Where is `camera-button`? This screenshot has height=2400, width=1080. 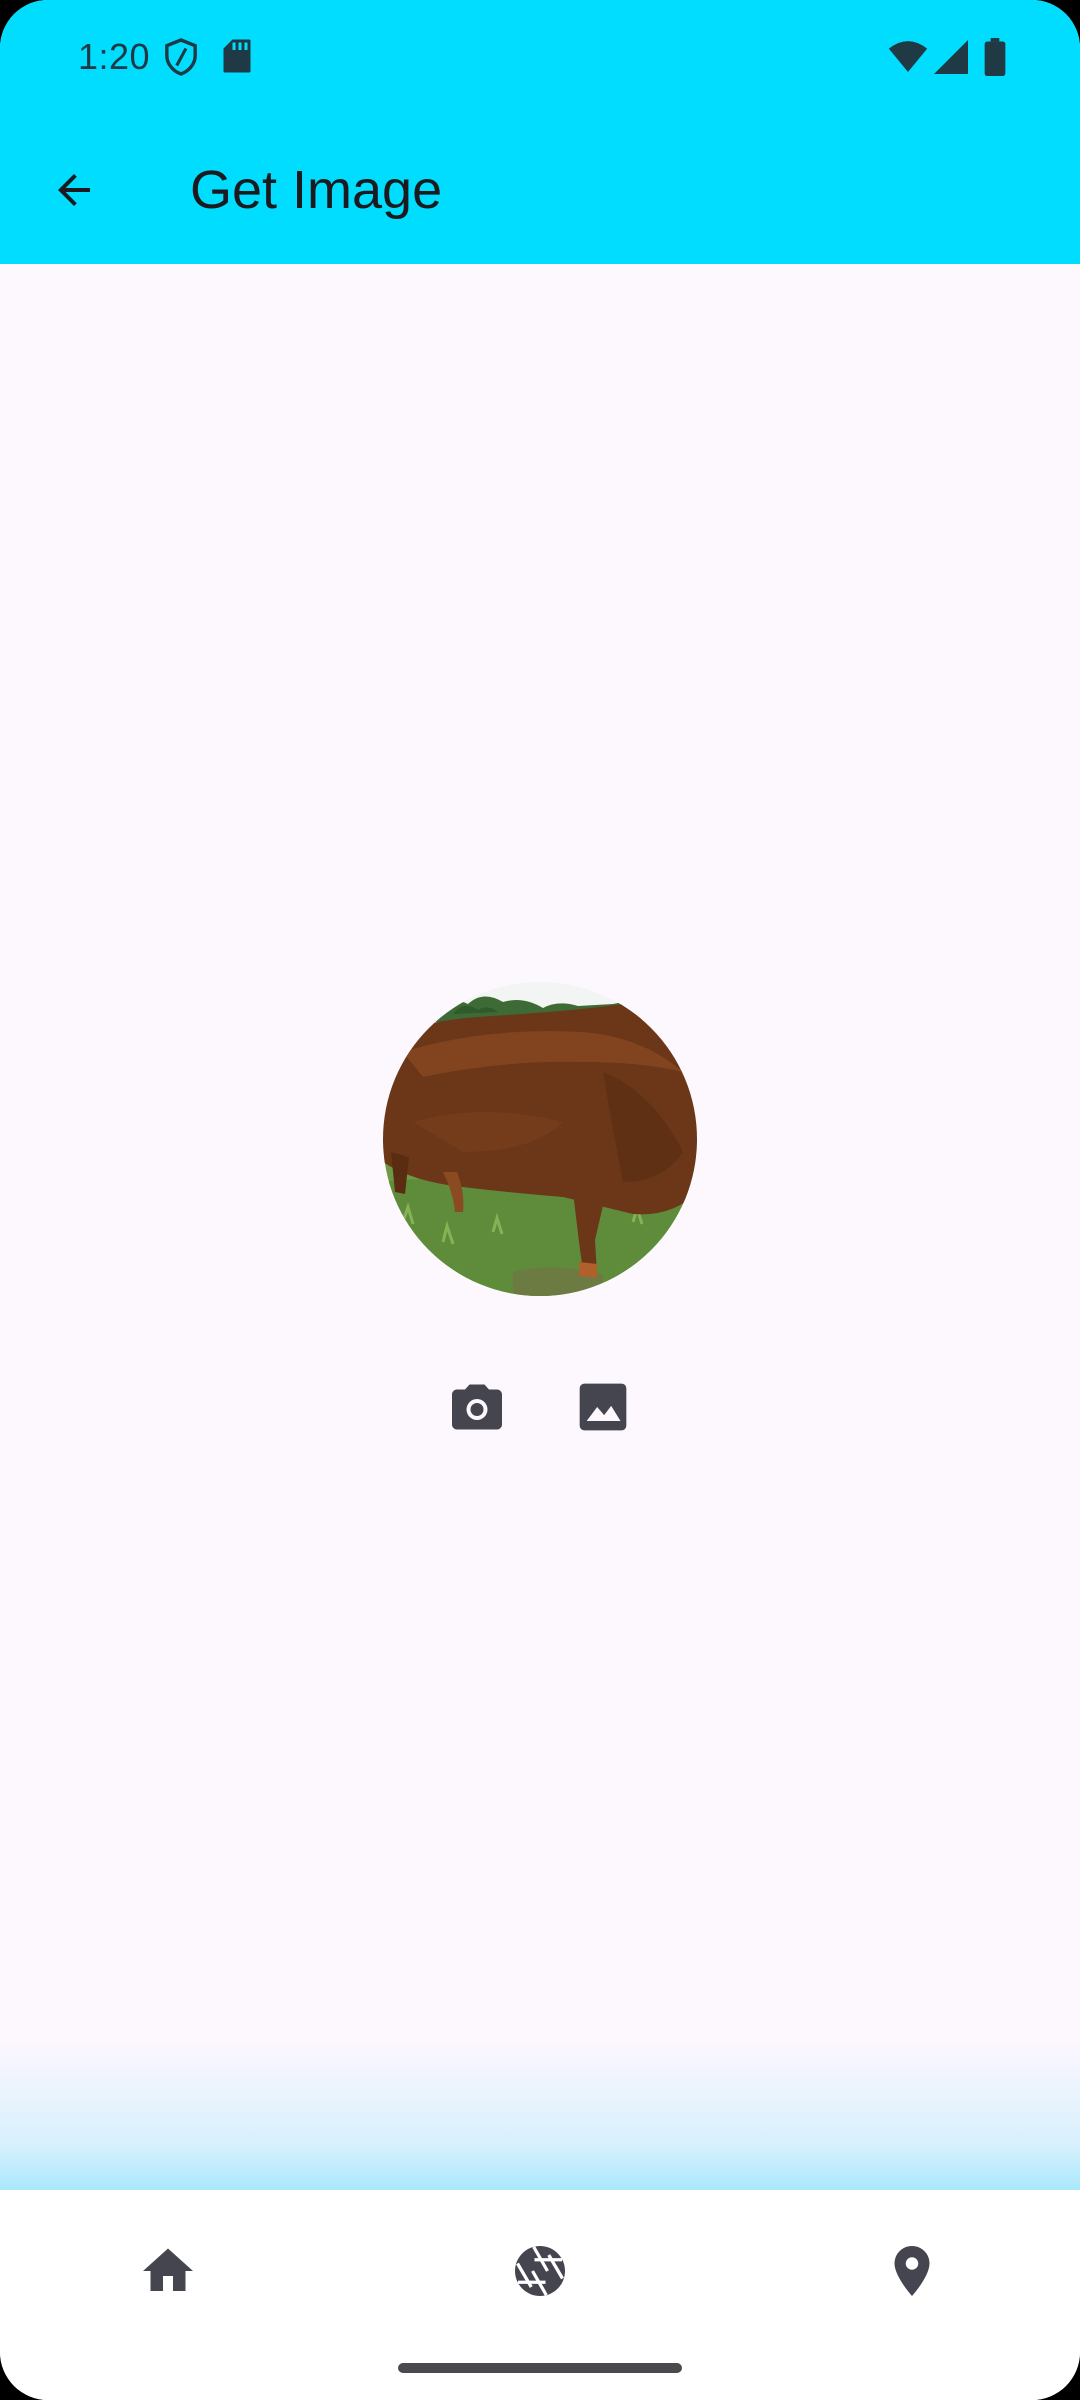 camera-button is located at coordinates (477, 1409).